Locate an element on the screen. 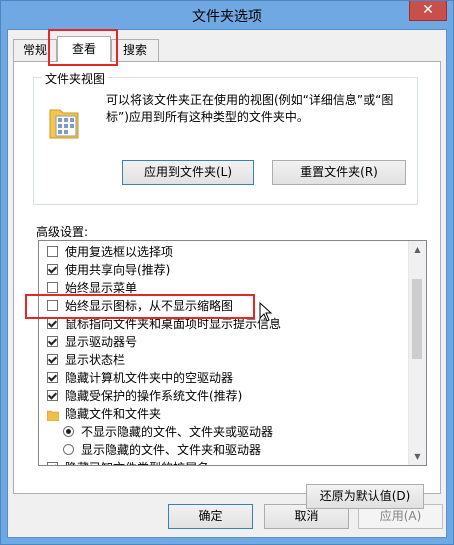 This screenshot has height=545, width=454. advanced-item-label: 显示状态栏 is located at coordinates (95, 360).